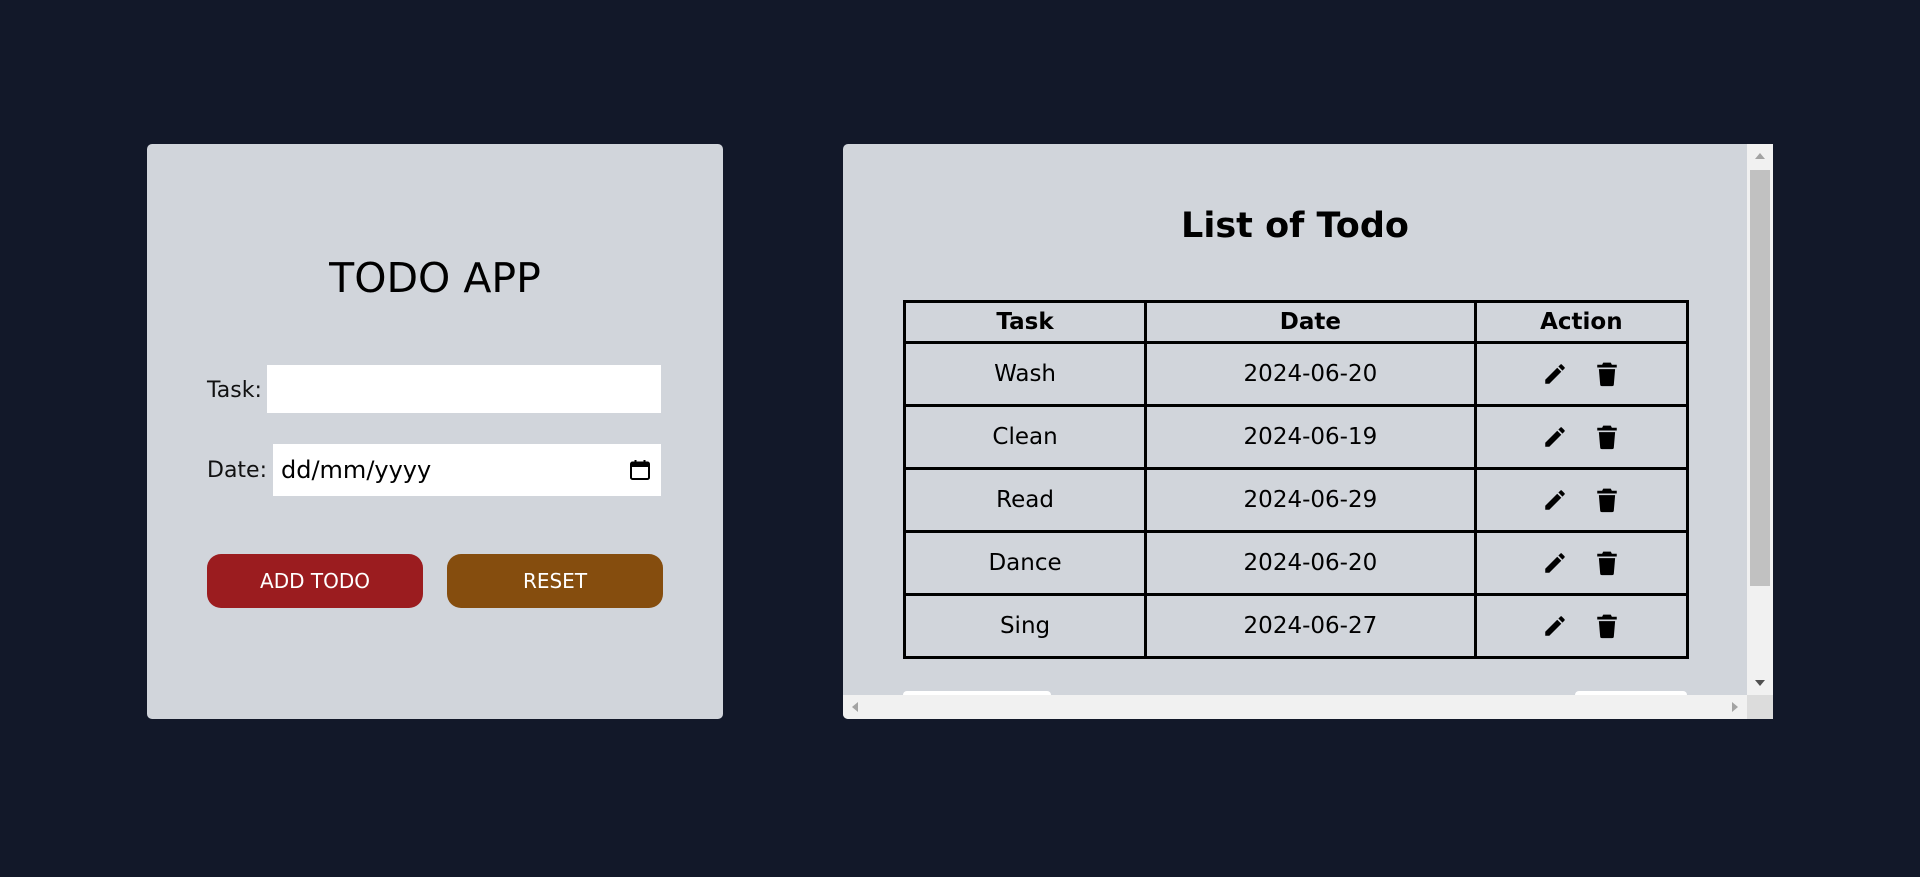  What do you see at coordinates (234, 390) in the screenshot?
I see `task-label: Task:` at bounding box center [234, 390].